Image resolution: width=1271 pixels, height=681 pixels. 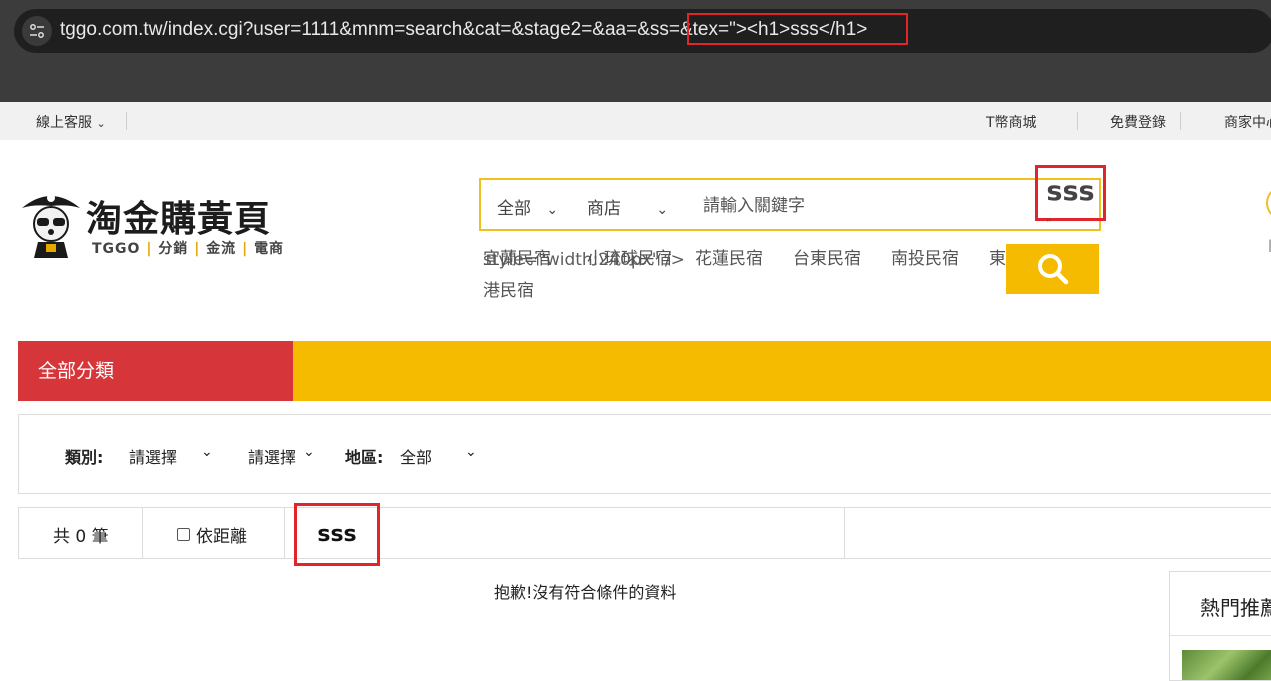 I want to click on logo-title: 淘金購黃頁, so click(x=179, y=219).